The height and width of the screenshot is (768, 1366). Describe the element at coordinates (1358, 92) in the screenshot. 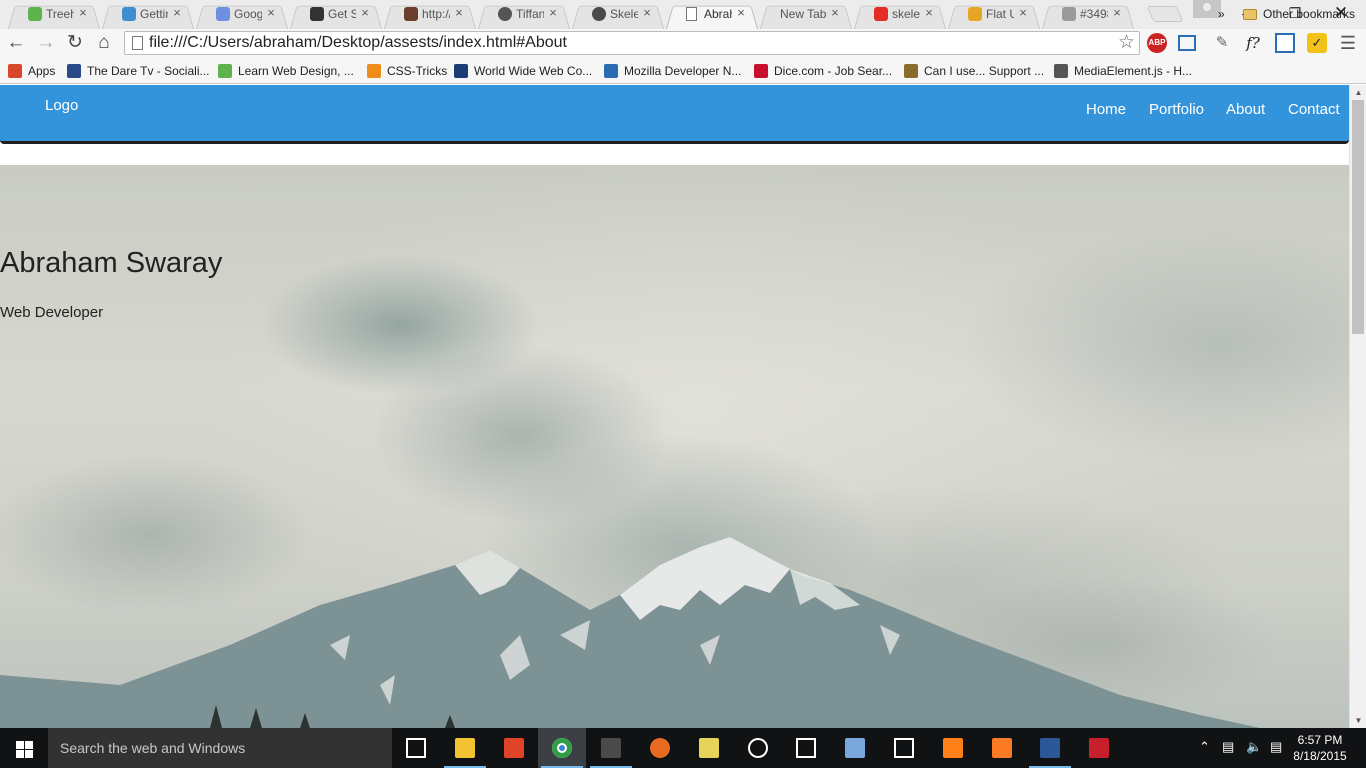

I see `scroll-up-arrow-icon: ▲` at that location.